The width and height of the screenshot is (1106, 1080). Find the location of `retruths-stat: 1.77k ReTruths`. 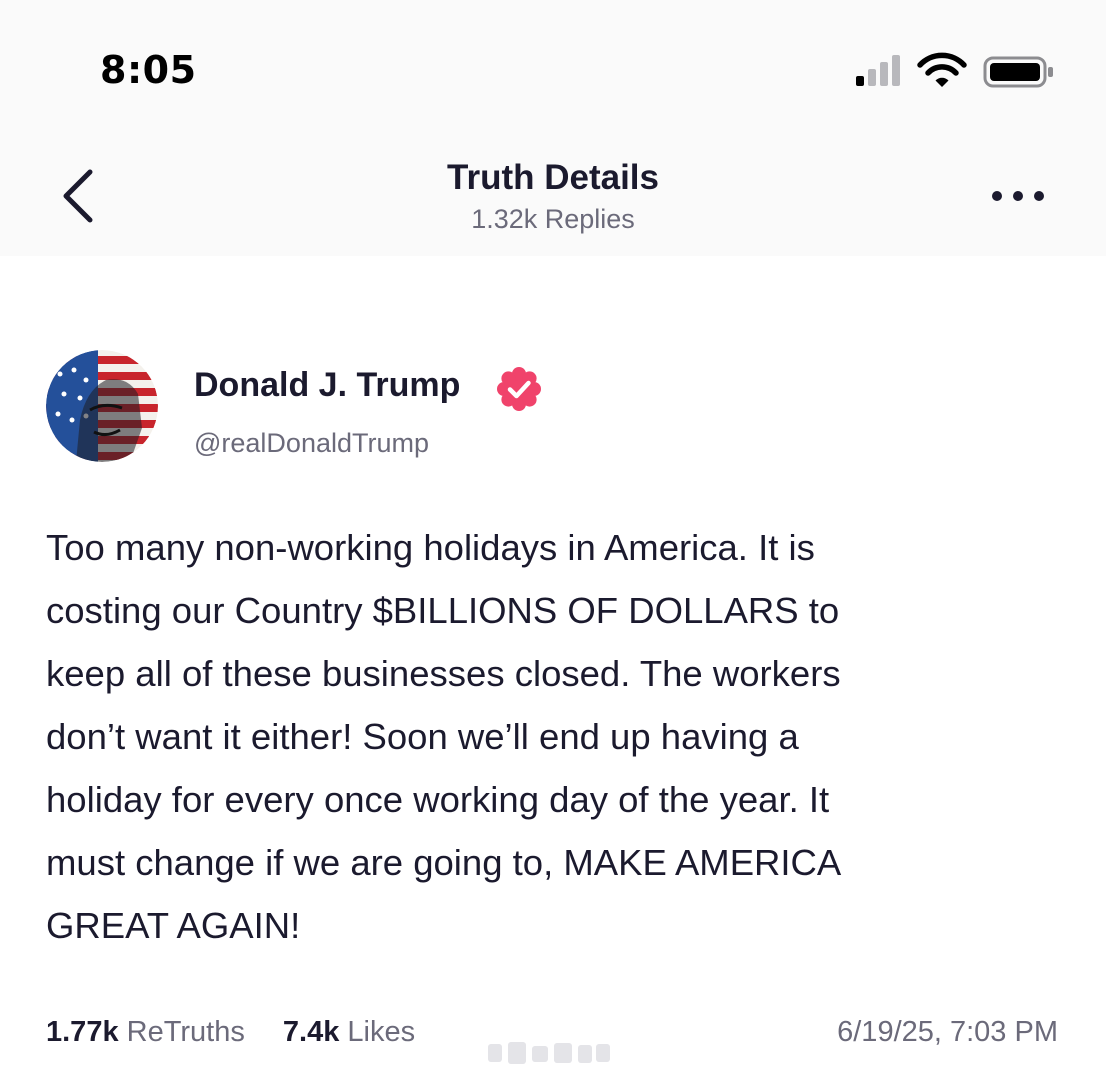

retruths-stat: 1.77k ReTruths is located at coordinates (145, 1032).